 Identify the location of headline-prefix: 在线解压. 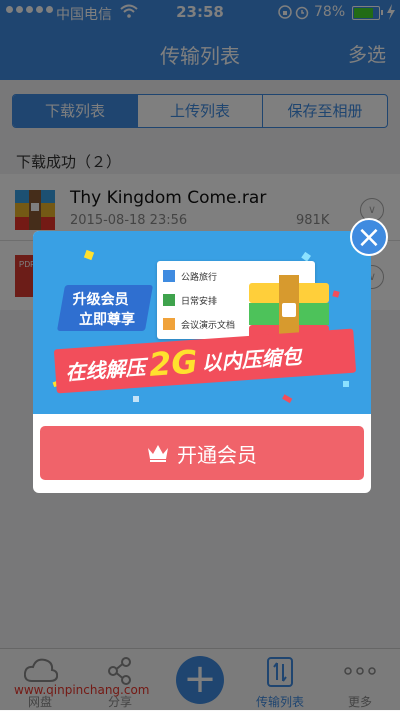
(105, 369).